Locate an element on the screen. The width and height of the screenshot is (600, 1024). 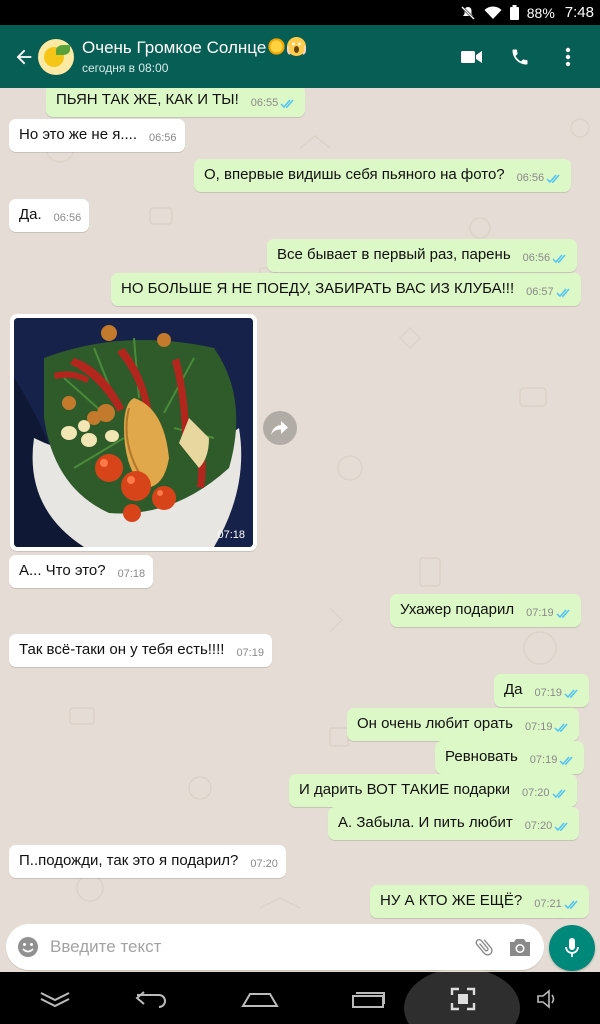
screenshot-frame-icon is located at coordinates (463, 999).